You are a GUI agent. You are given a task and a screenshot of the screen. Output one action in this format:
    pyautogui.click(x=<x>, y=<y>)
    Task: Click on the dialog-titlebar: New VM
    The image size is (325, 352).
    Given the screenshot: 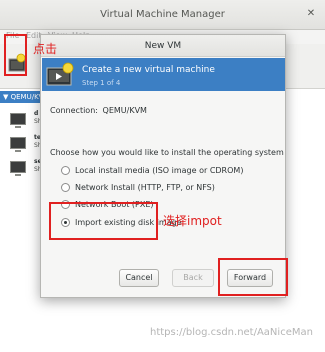 What is the action you would take?
    pyautogui.click(x=163, y=46)
    